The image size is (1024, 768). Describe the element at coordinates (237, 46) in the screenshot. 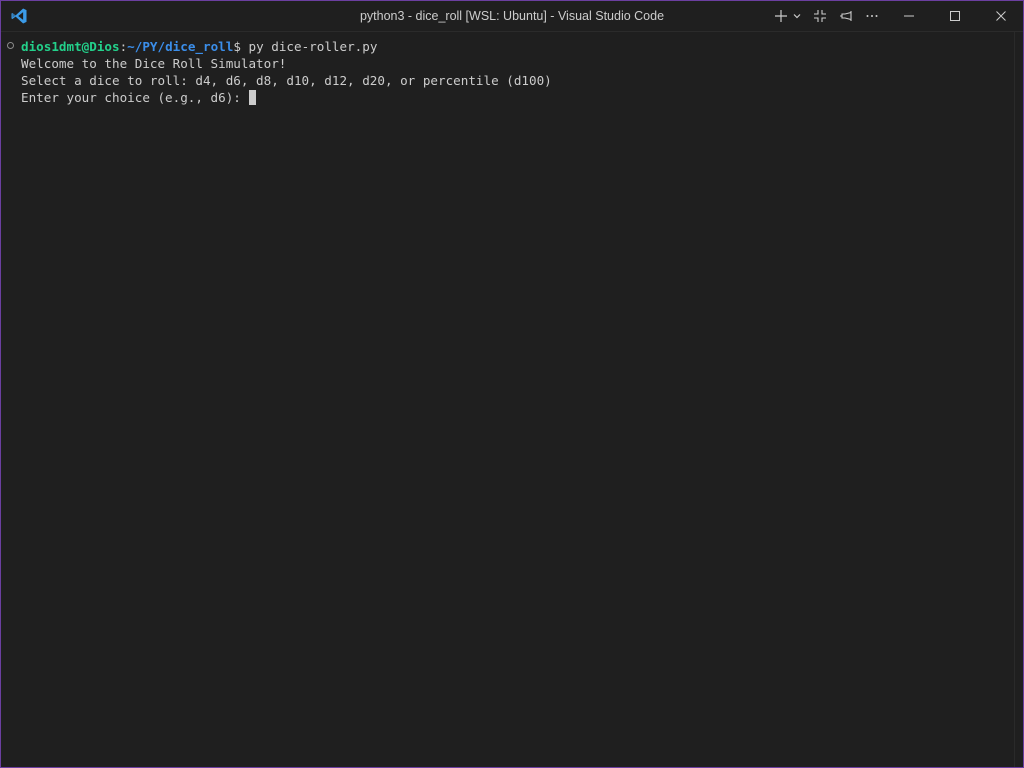

I see `prompt-dollar: $` at that location.